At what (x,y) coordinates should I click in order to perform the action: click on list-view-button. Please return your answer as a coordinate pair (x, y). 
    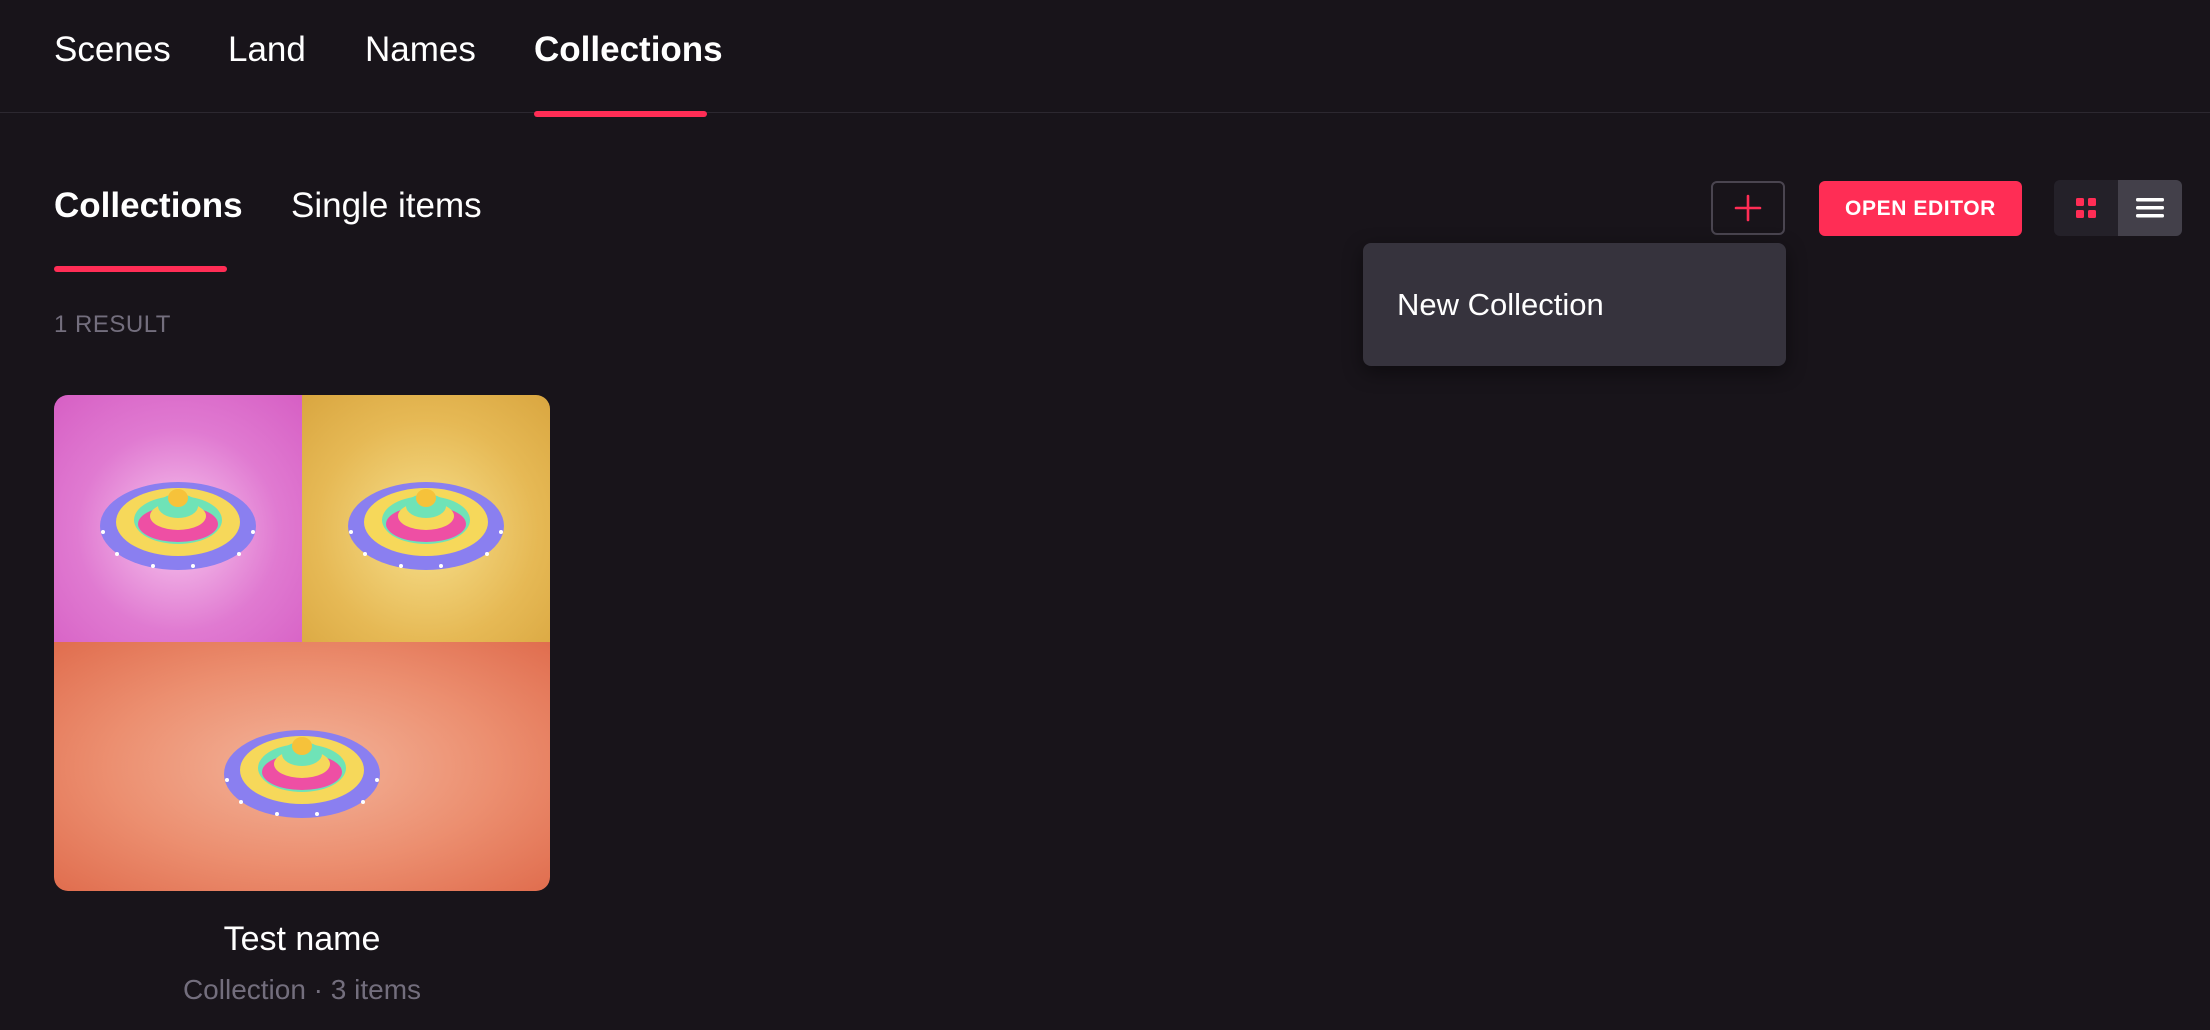
    Looking at the image, I should click on (2150, 208).